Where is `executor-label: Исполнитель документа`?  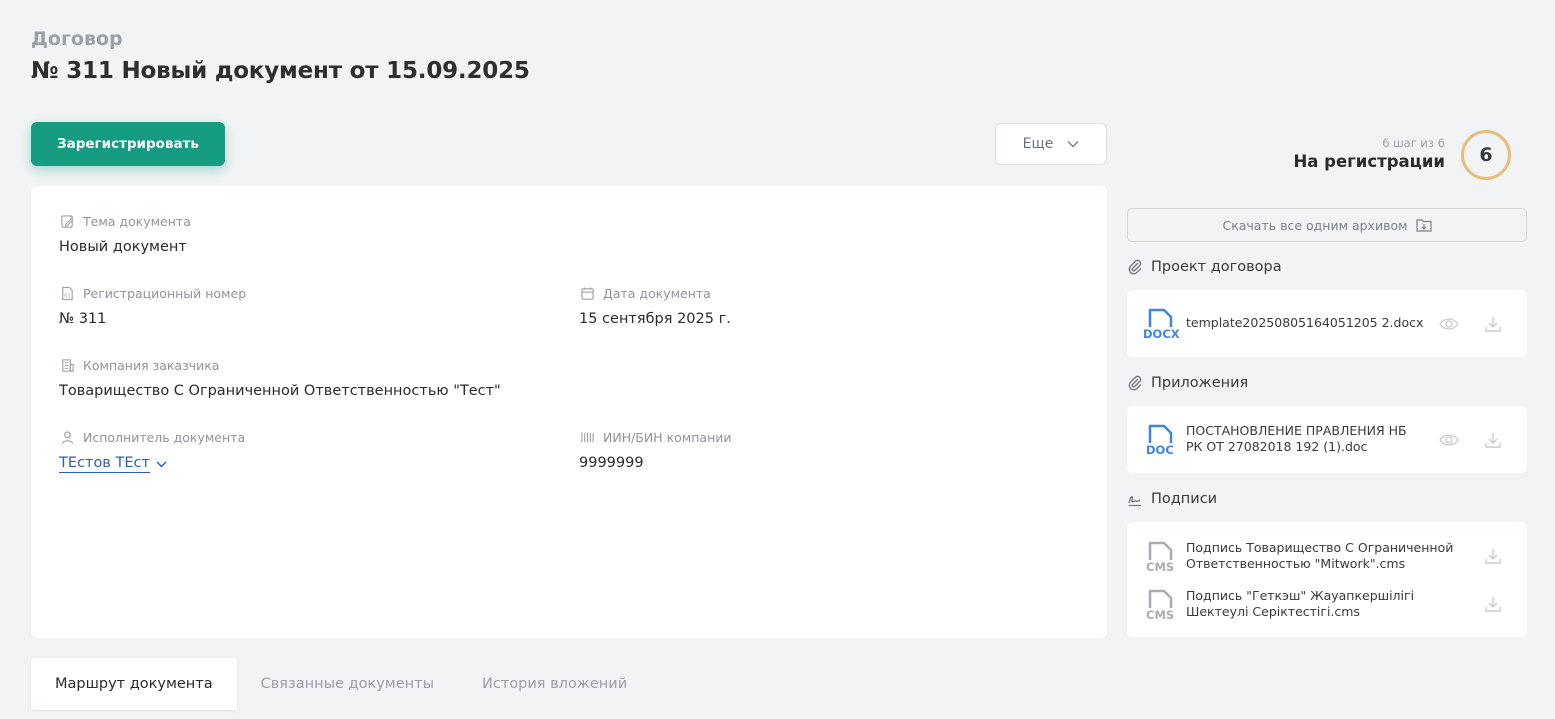 executor-label: Исполнитель документа is located at coordinates (152, 437).